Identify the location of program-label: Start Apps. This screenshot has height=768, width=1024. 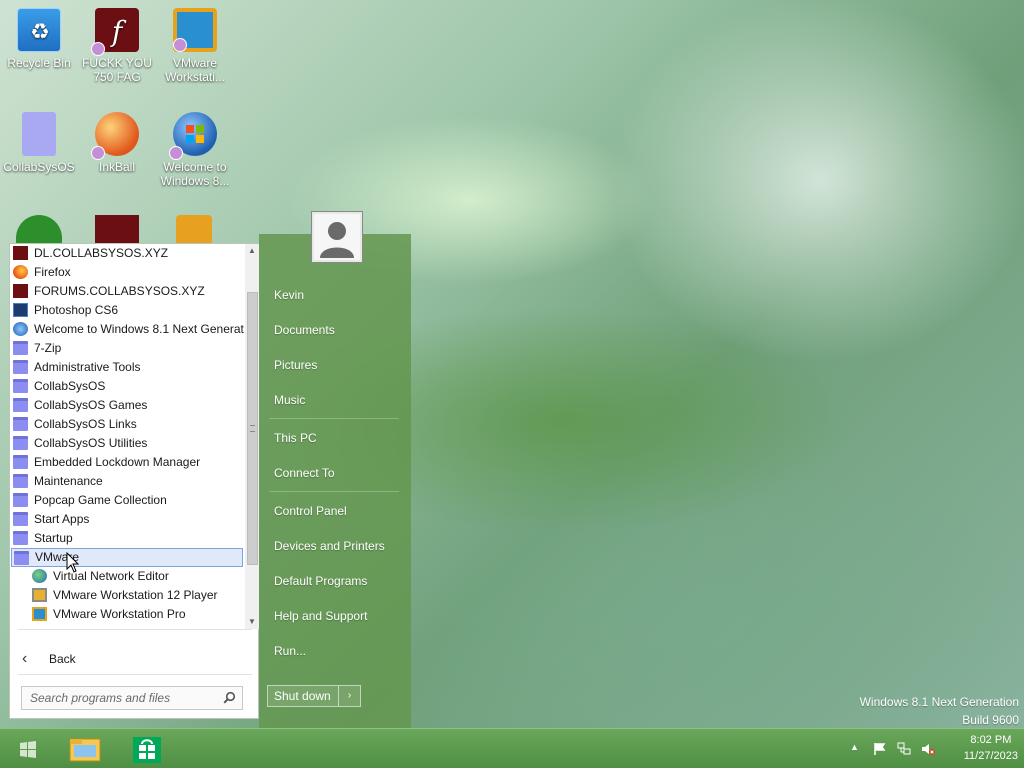
(62, 519).